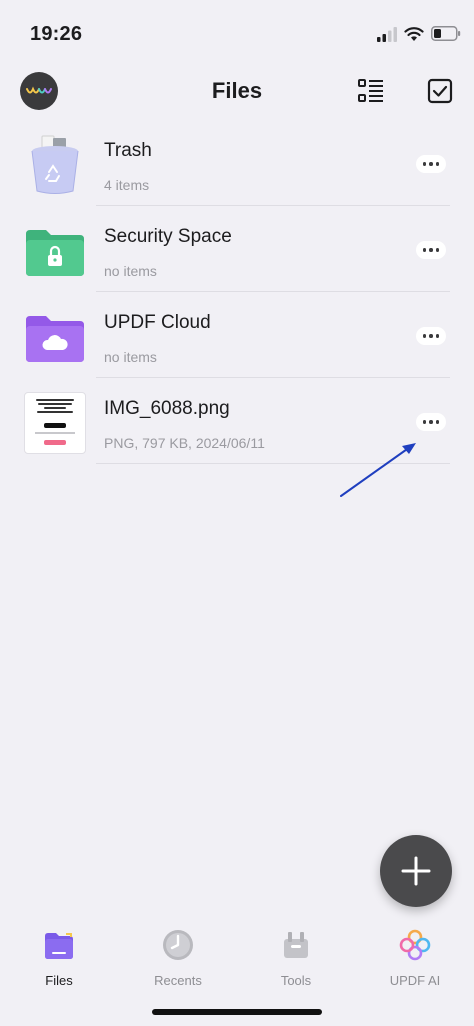 The height and width of the screenshot is (1026, 474). Describe the element at coordinates (55, 425) in the screenshot. I see `thumbnail-store-badge` at that location.